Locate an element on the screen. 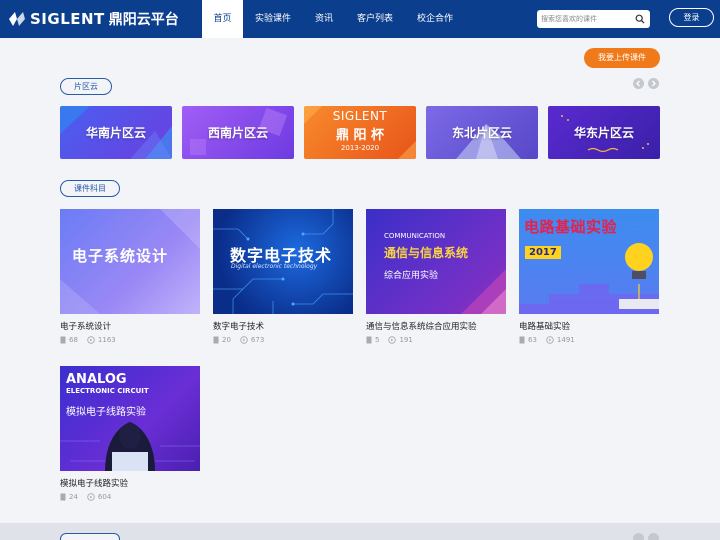 This screenshot has height=540, width=720. thumbnail-title: 电子系统设计 is located at coordinates (120, 256).